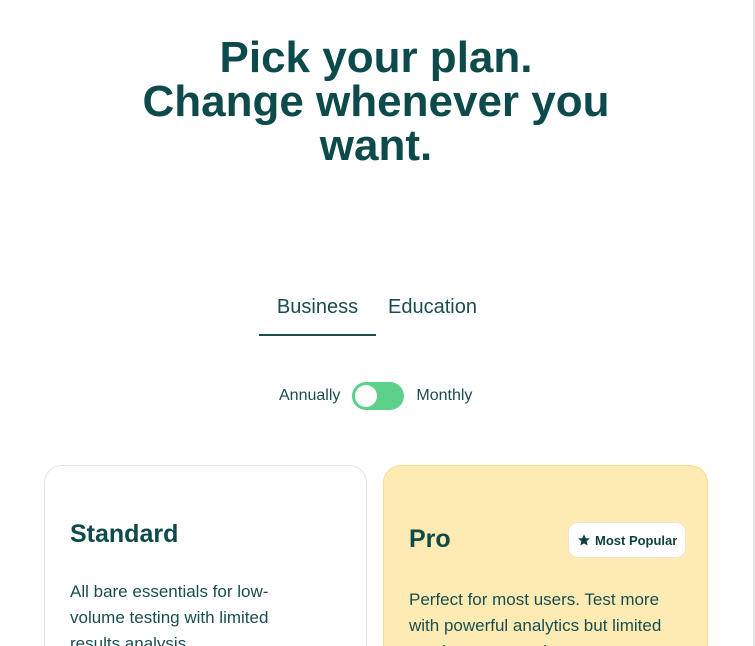  I want to click on title-line-2: Change whenever you, so click(376, 101).